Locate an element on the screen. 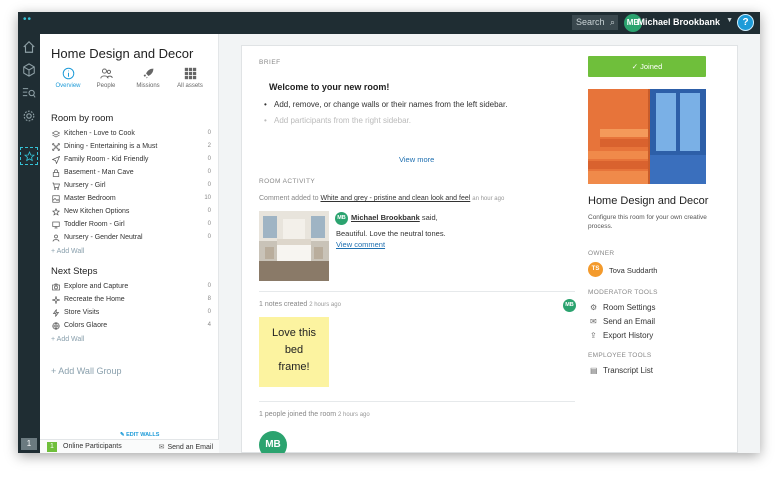 The image size is (778, 477). room-by-room-heading: Room by room is located at coordinates (82, 118).